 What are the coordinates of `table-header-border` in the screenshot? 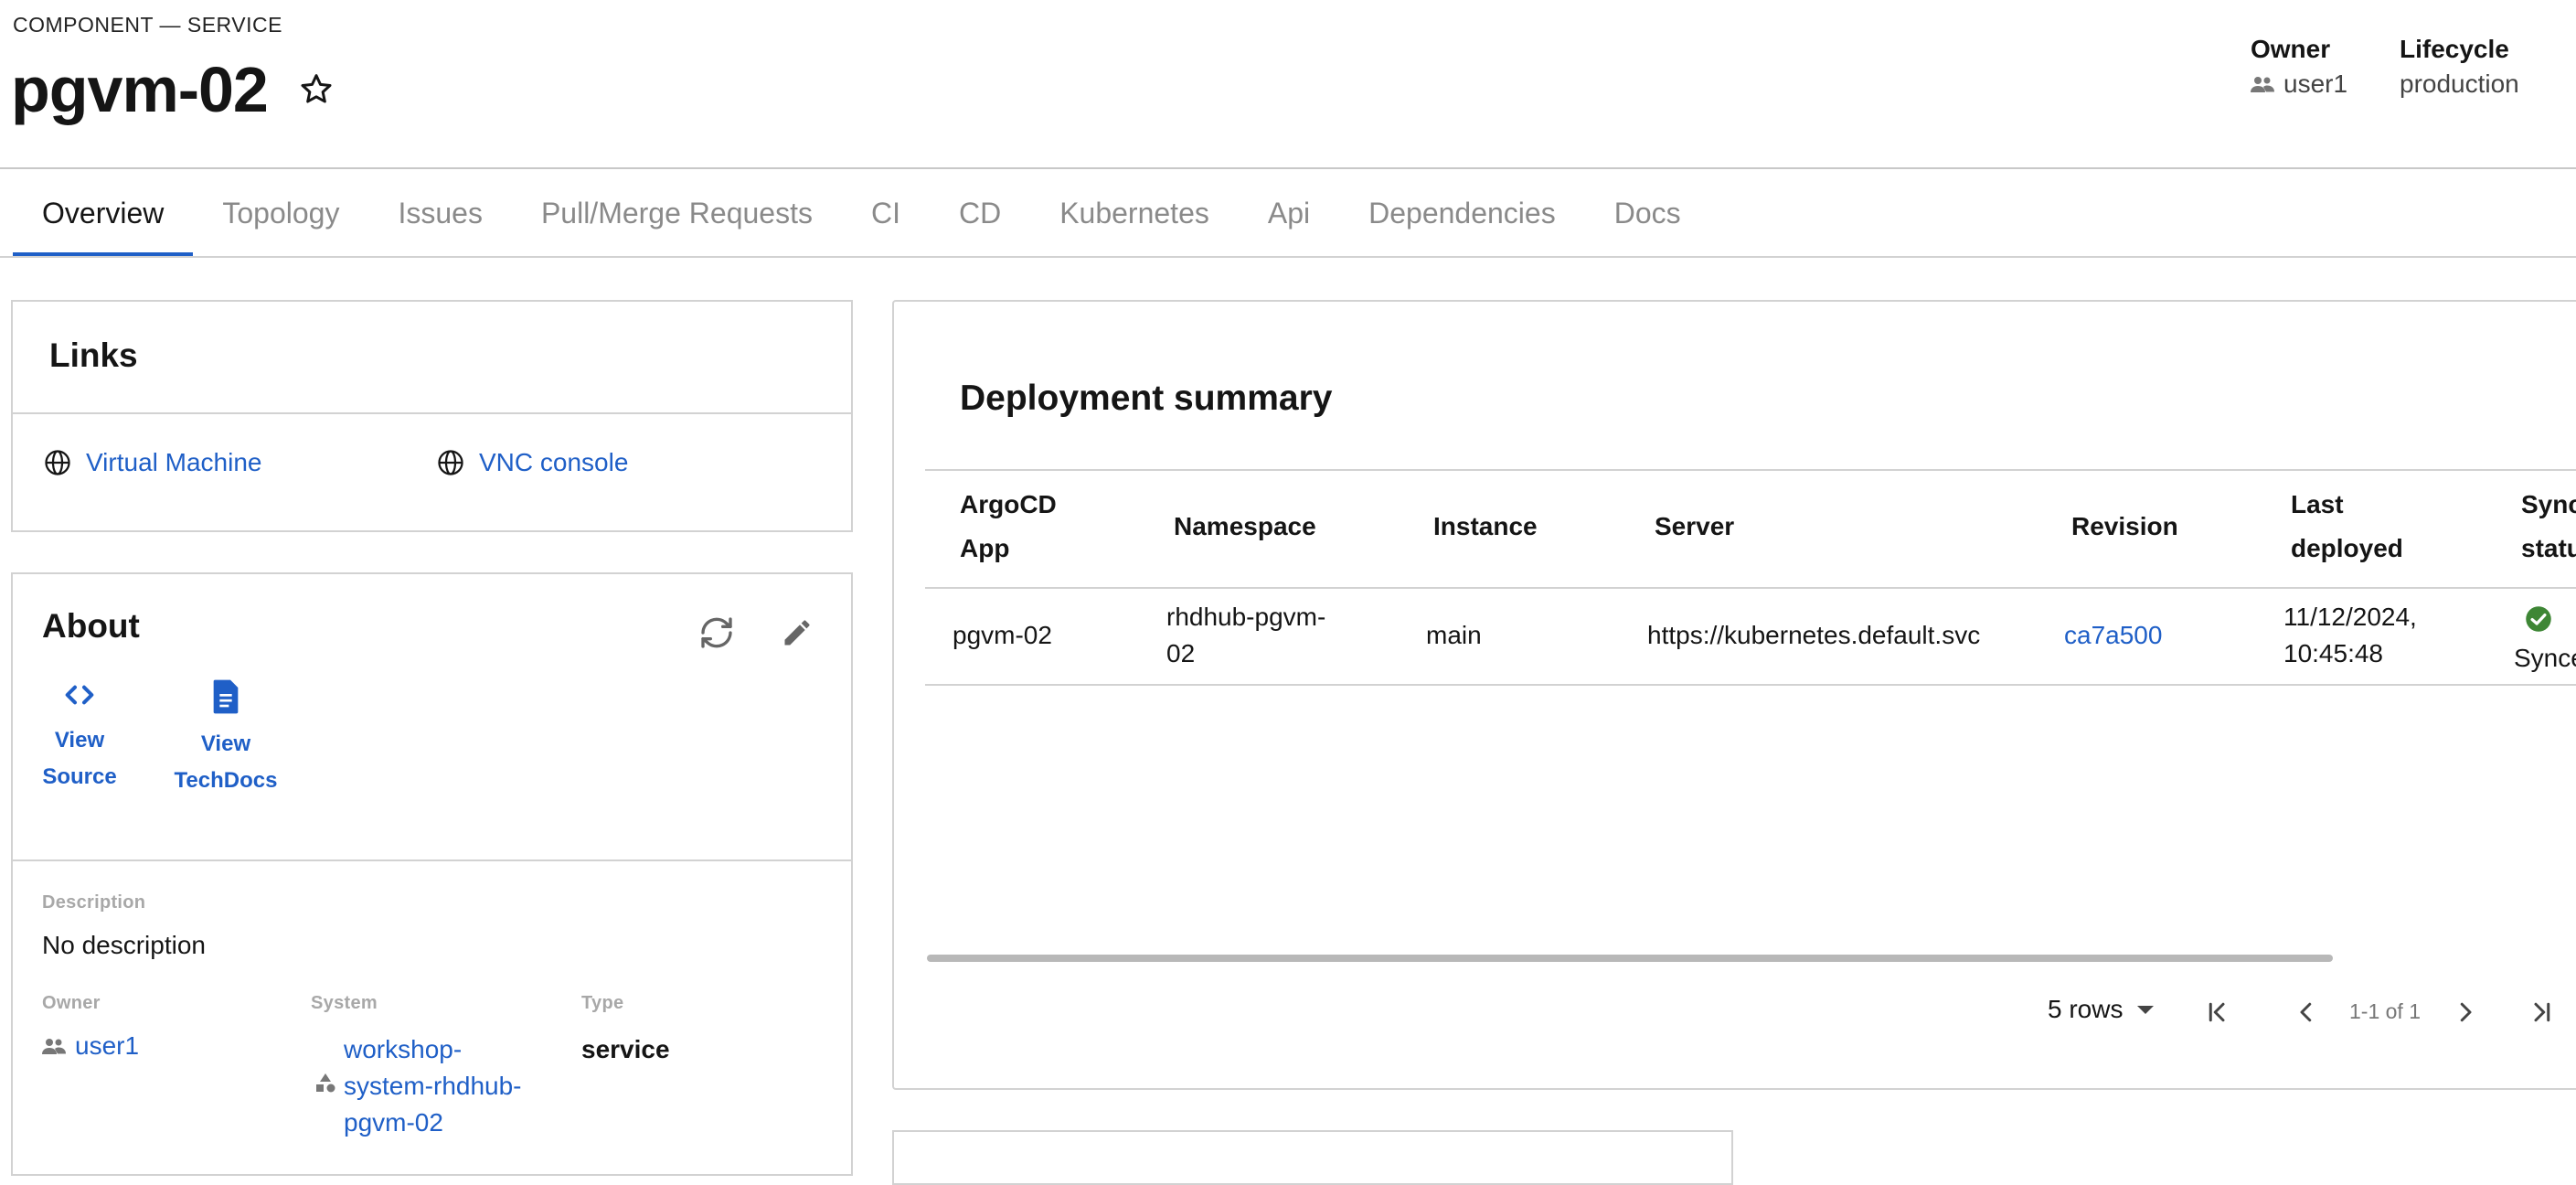 It's located at (1750, 588).